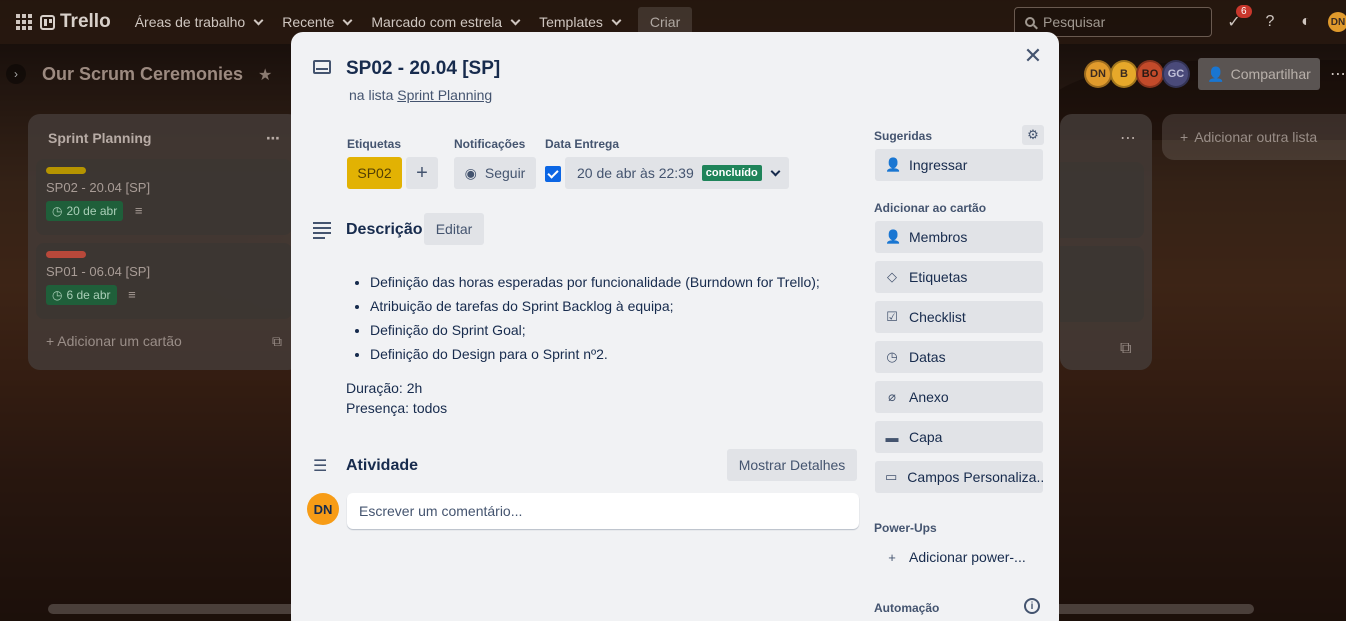 The width and height of the screenshot is (1346, 621). Describe the element at coordinates (1270, 74) in the screenshot. I see `share-label: Compartilhar` at that location.